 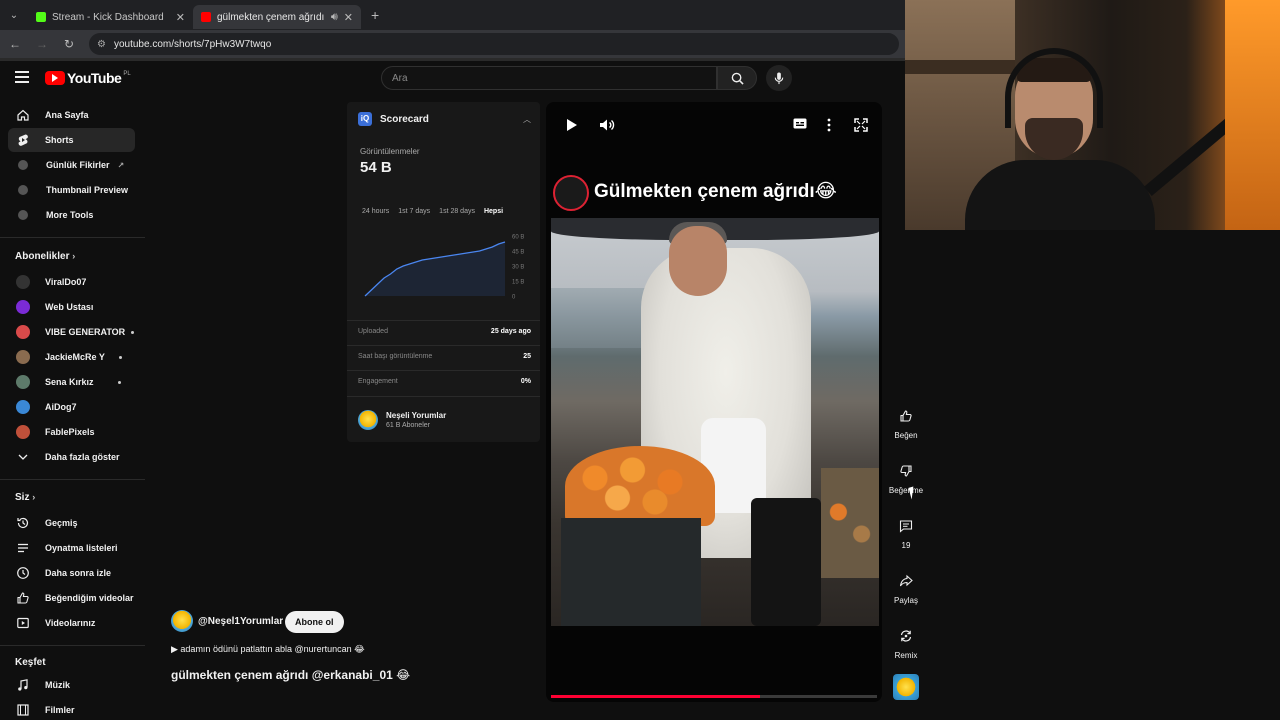 I want to click on sidebar-item-label: Videolarınız, so click(x=70, y=623).